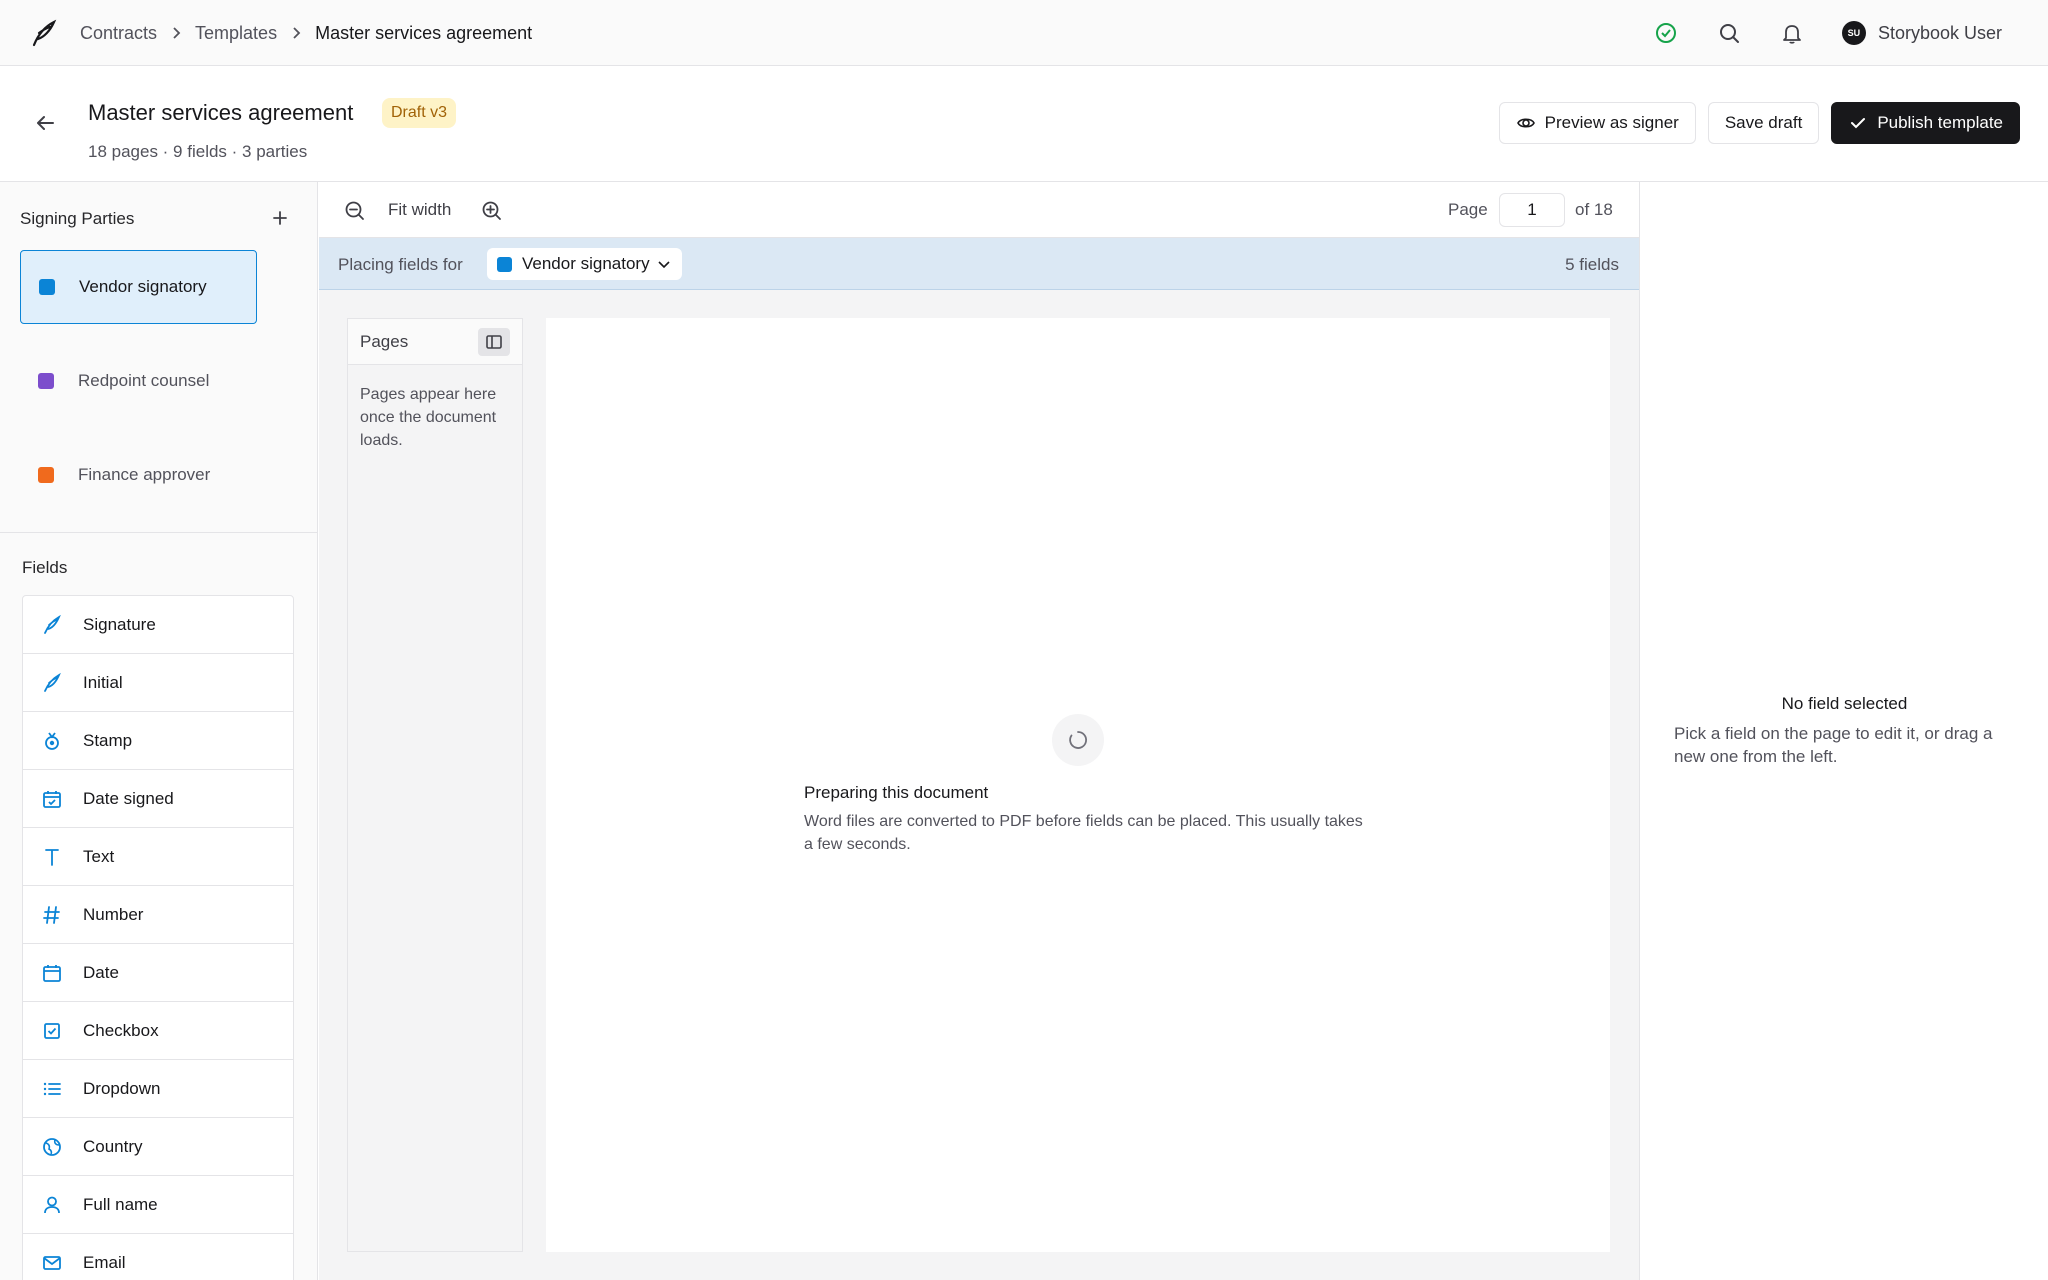 Image resolution: width=2048 pixels, height=1280 pixels. Describe the element at coordinates (113, 914) in the screenshot. I see `field-label: Number` at that location.